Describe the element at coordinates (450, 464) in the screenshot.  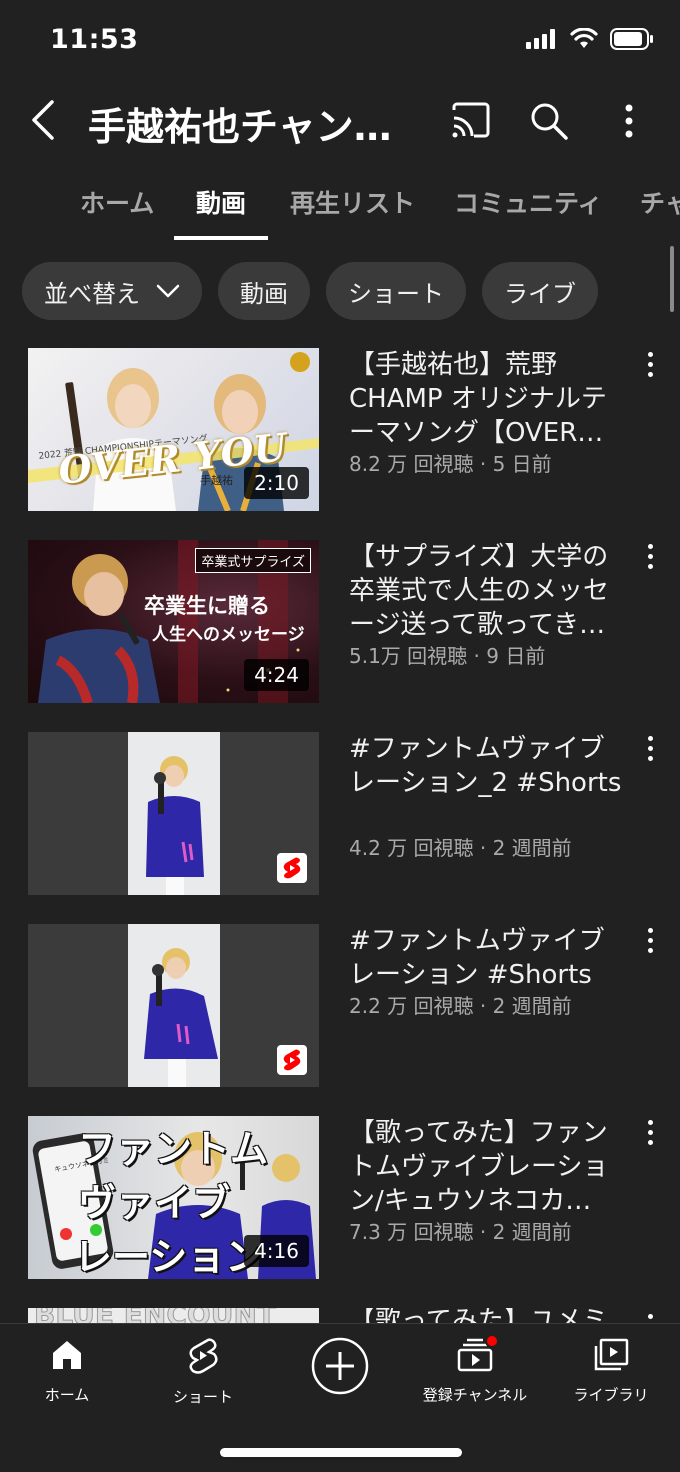
I see `video-meta: 8.2 万 回視聴 · 5 日前` at that location.